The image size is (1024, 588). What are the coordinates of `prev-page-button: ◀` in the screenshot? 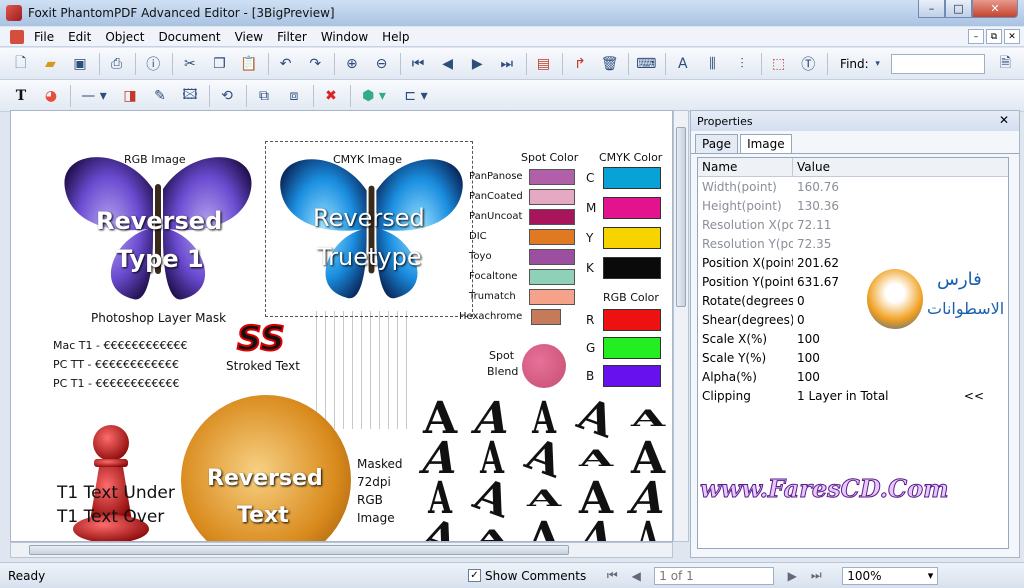 It's located at (636, 576).